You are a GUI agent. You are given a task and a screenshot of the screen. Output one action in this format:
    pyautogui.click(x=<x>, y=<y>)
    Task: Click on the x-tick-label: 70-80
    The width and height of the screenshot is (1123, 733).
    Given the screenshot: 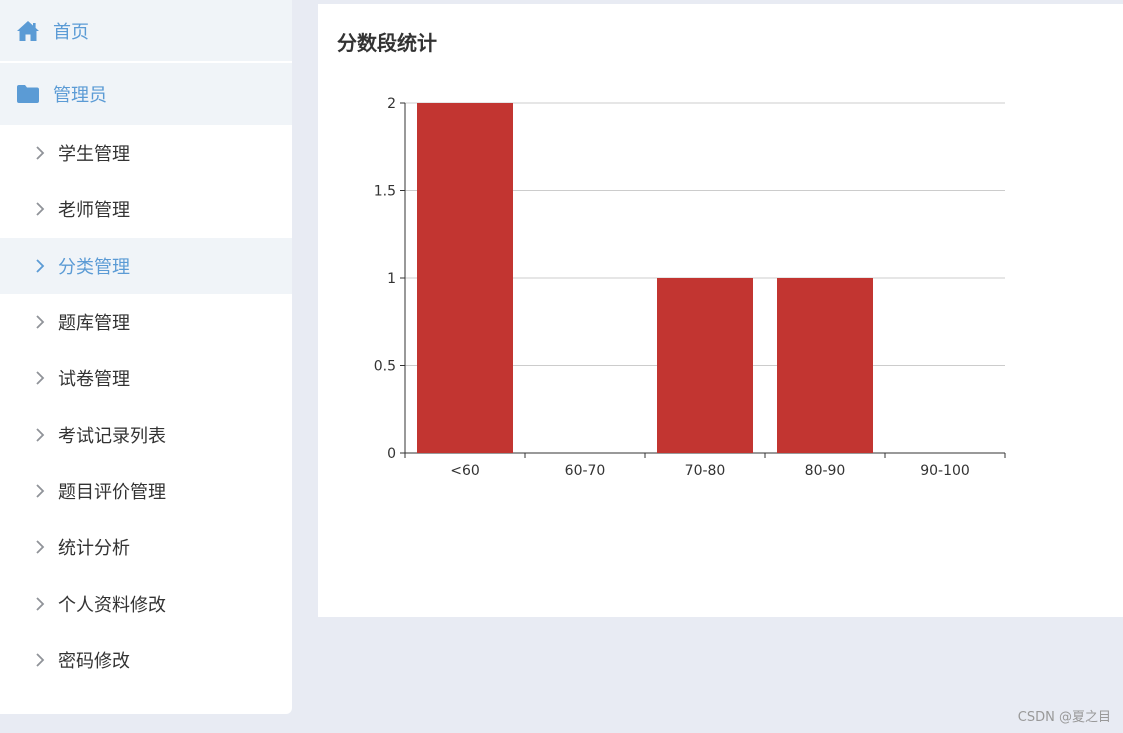 What is the action you would take?
    pyautogui.click(x=705, y=471)
    